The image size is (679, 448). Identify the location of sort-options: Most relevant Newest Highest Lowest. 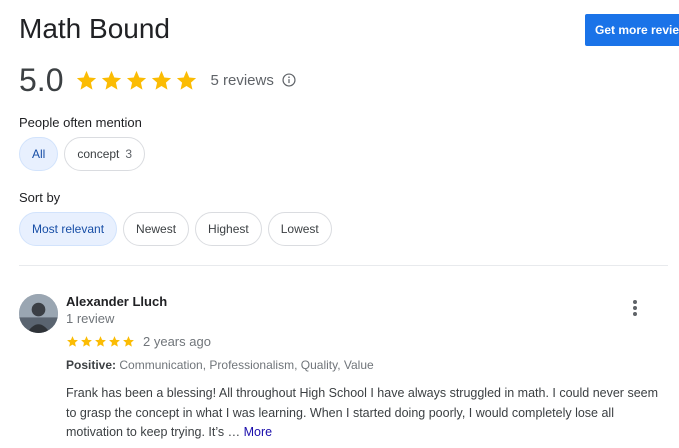
(175, 229).